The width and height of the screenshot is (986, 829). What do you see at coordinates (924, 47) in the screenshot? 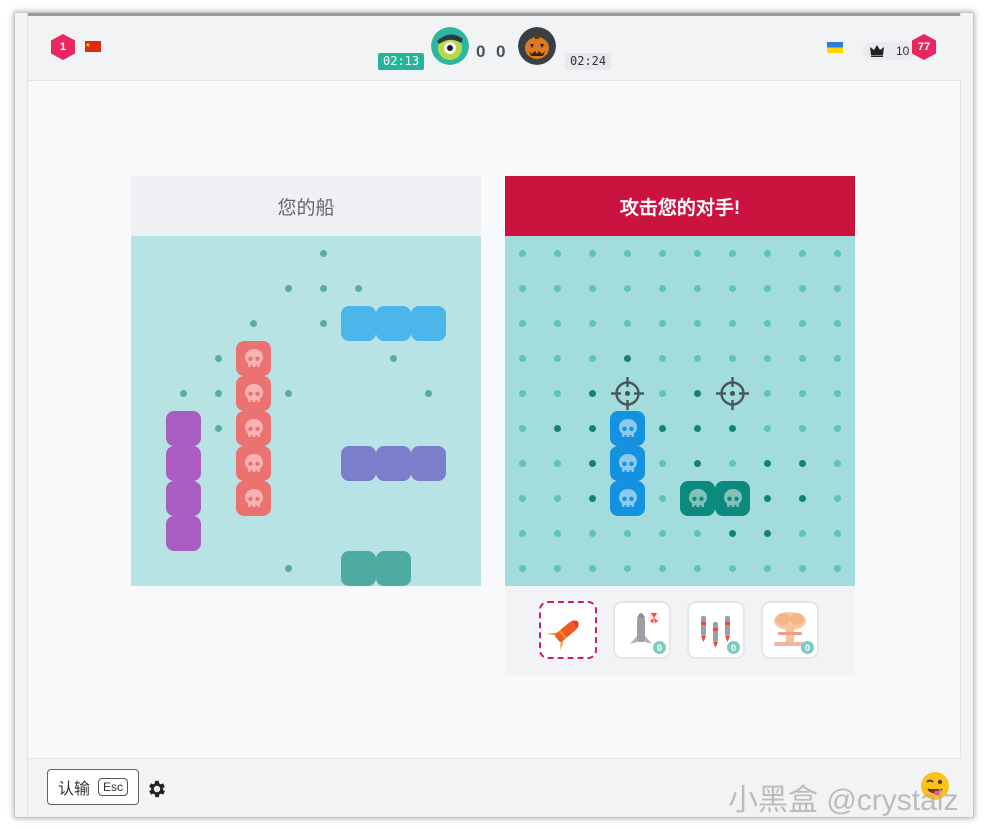
I see `right-level-badge: 77` at bounding box center [924, 47].